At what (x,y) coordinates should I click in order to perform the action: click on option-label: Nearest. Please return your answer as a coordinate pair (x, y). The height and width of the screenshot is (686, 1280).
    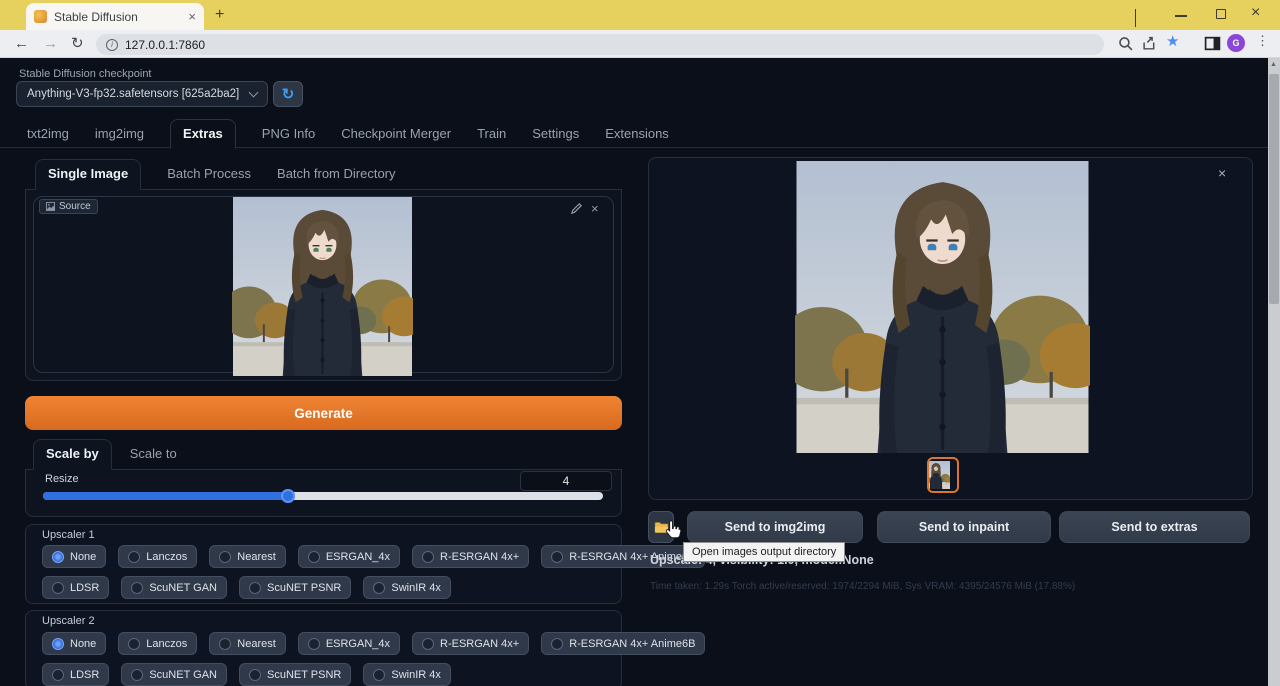
    Looking at the image, I should click on (256, 556).